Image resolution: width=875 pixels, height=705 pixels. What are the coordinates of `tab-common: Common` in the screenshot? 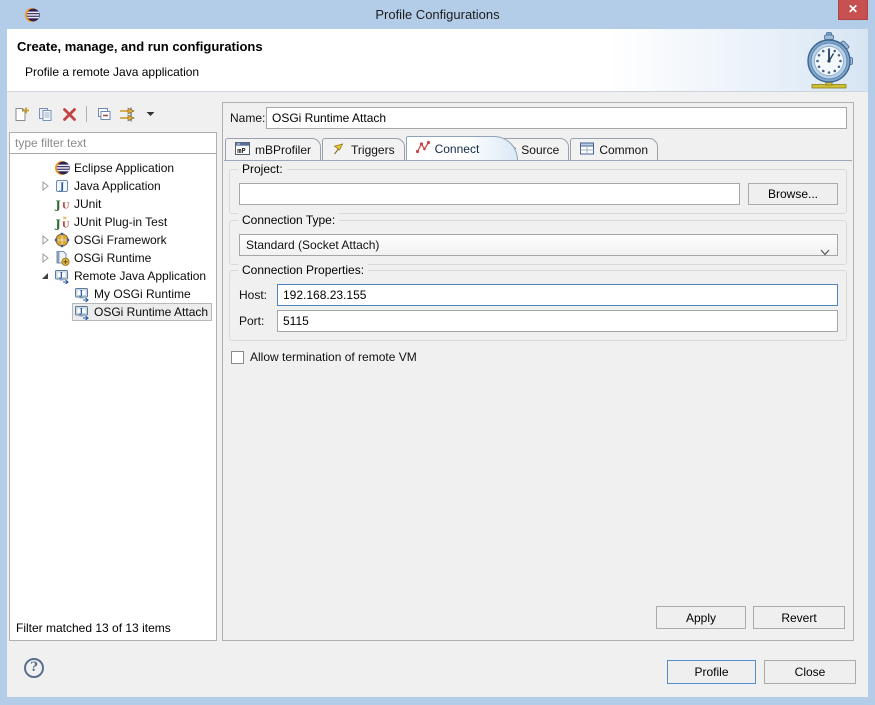 It's located at (614, 149).